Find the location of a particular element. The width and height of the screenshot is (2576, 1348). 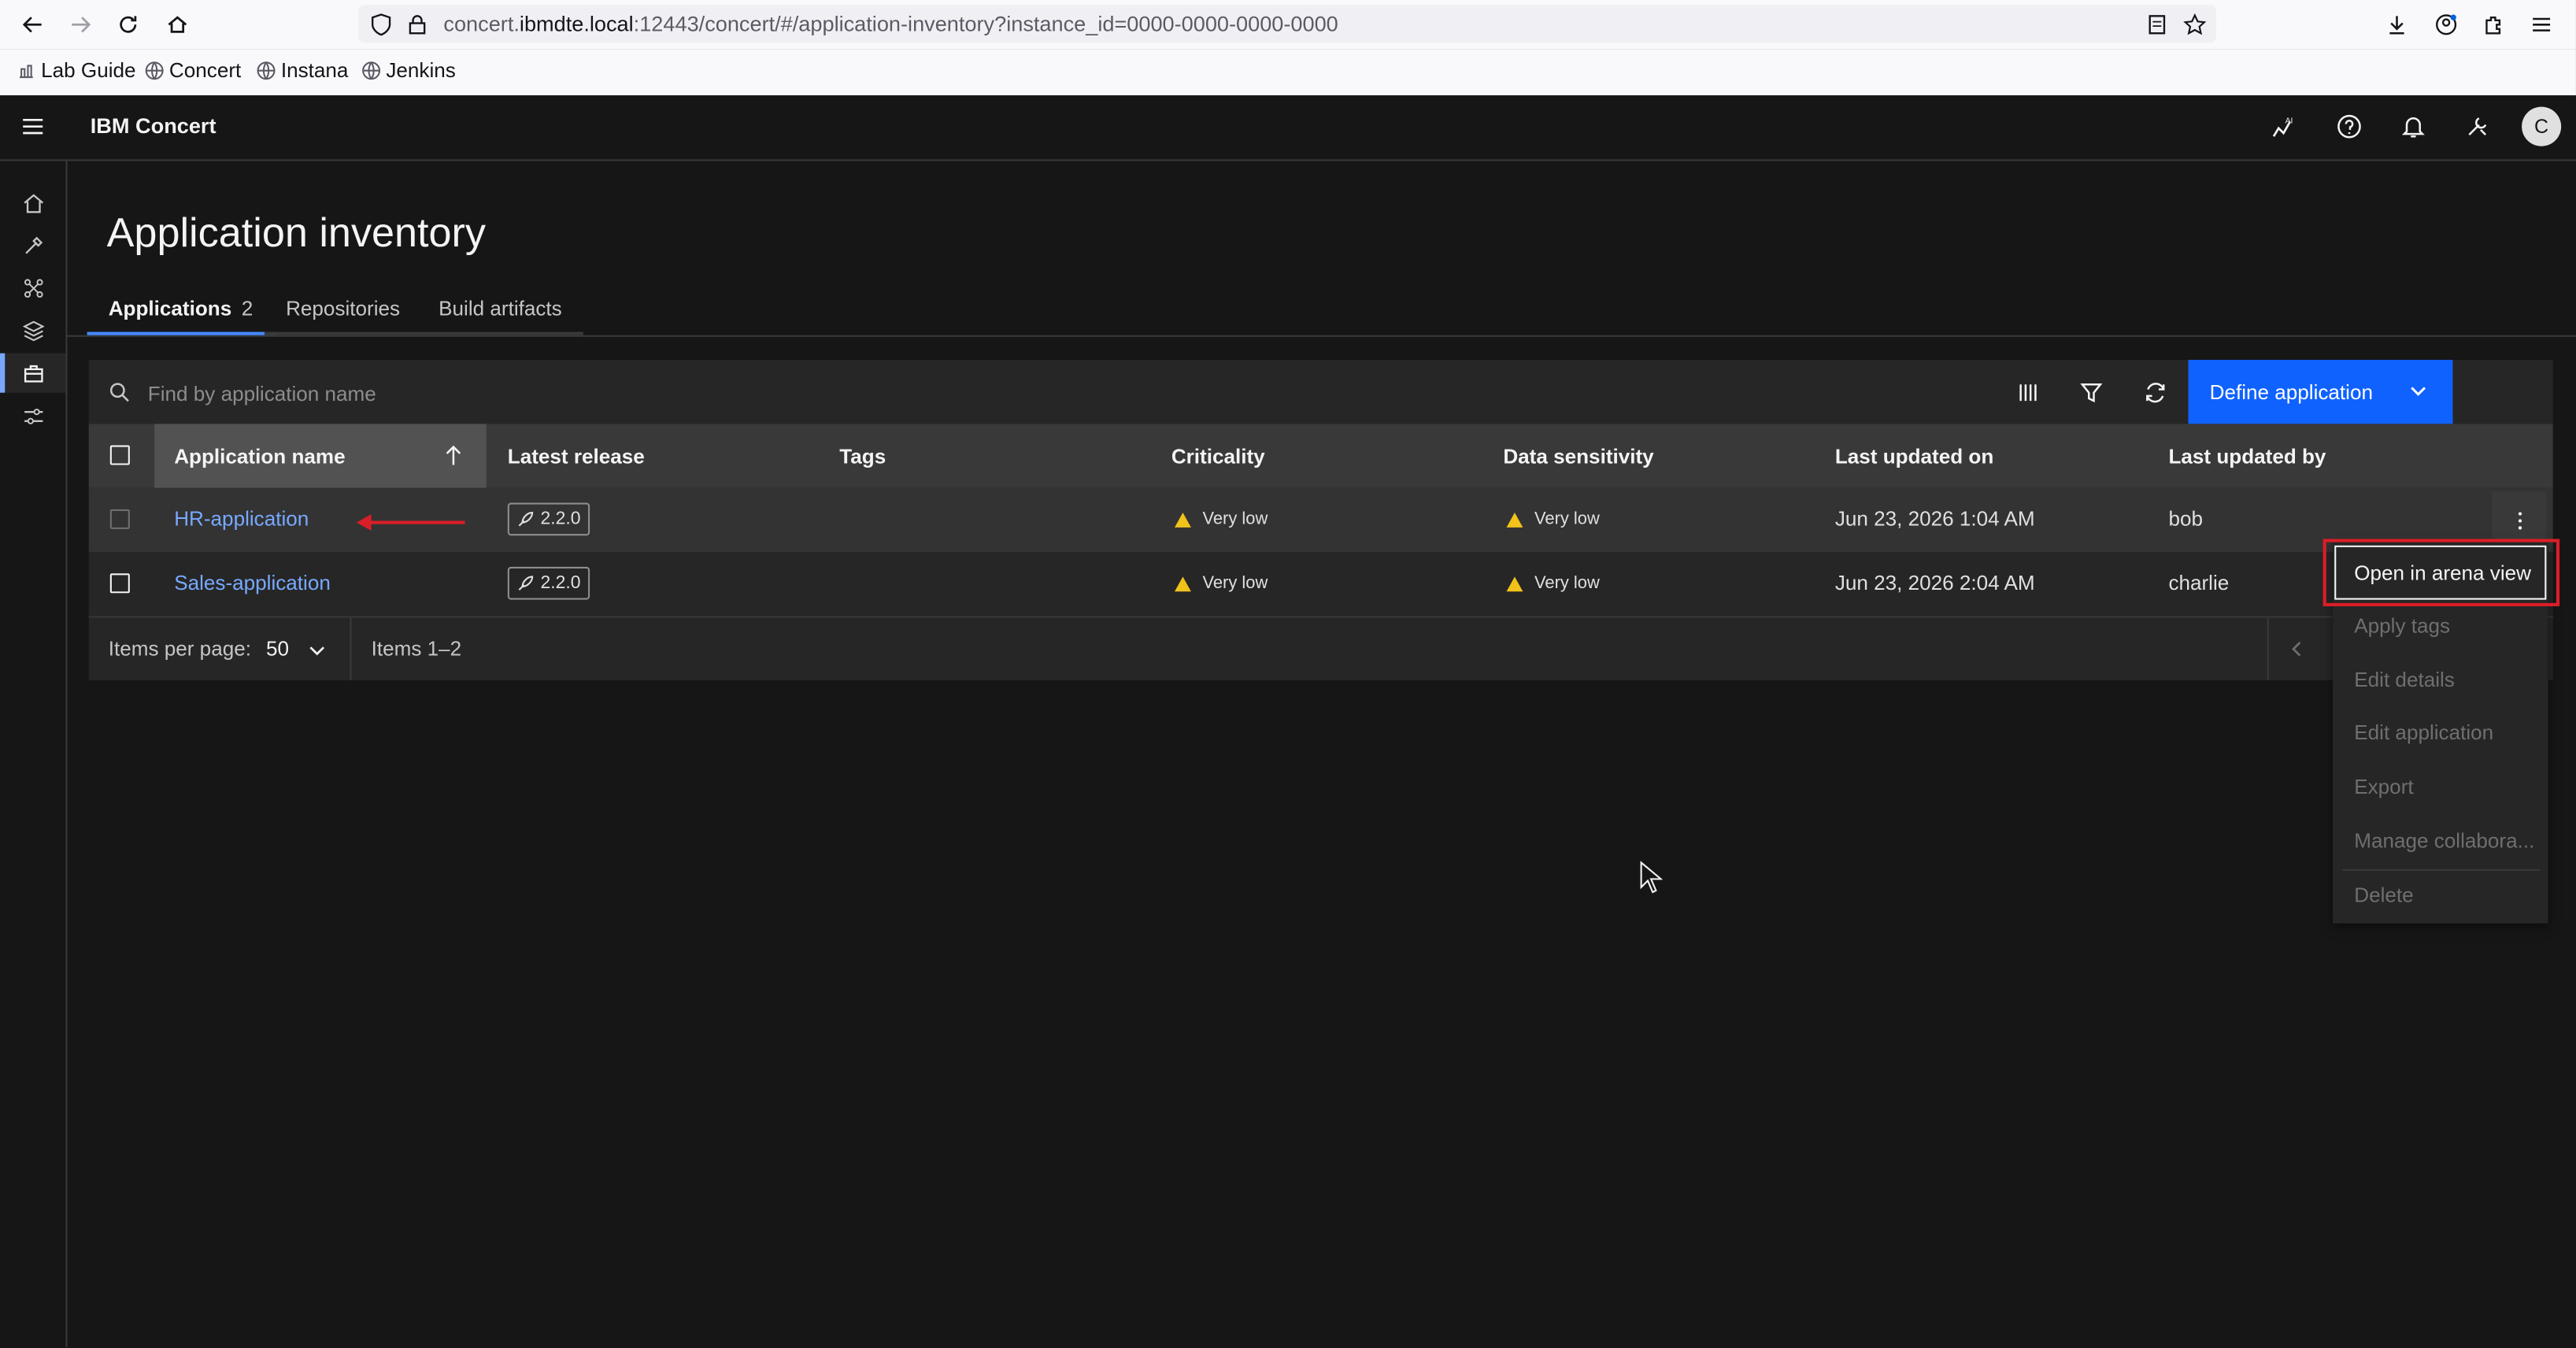

annotation-highlight-box is located at coordinates (2441, 573).